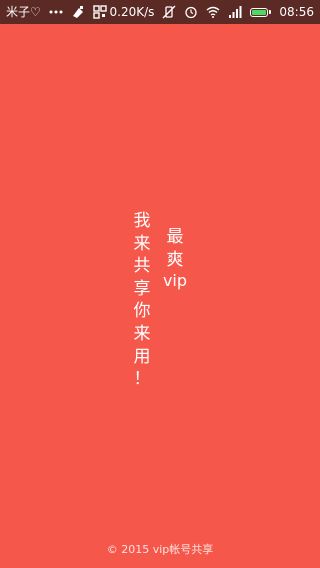 This screenshot has width=320, height=568. I want to click on slogan-main-char: 你, so click(142, 311).